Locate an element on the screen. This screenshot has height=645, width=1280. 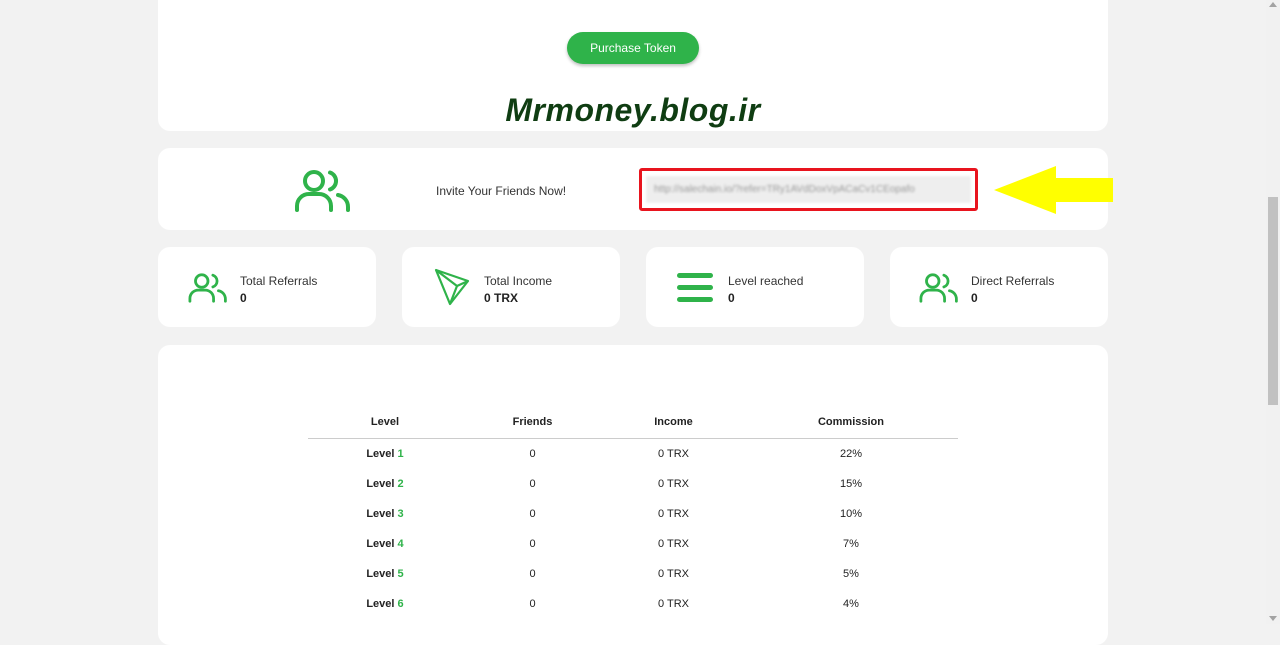
table-row: Level 2 0 0 TRX 15% is located at coordinates (633, 484).